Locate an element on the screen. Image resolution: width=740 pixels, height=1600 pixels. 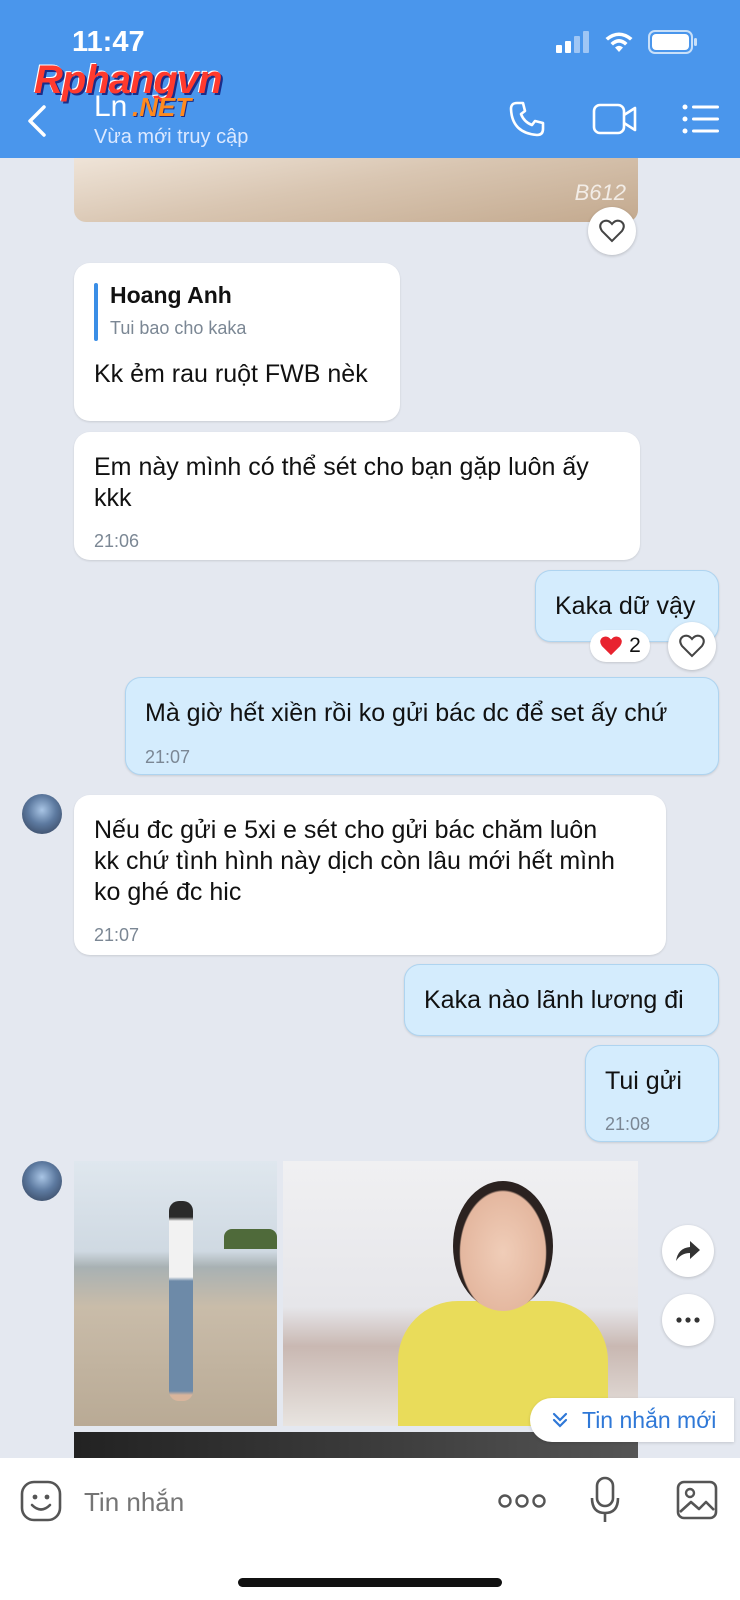
phone-icon is located at coordinates (527, 119).